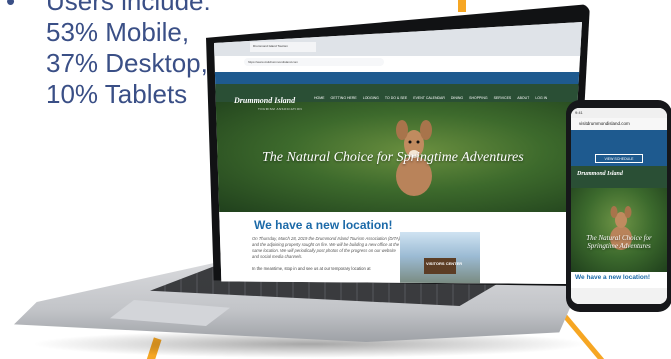 The image size is (671, 359). I want to click on nav-lodging: LODGING, so click(371, 98).